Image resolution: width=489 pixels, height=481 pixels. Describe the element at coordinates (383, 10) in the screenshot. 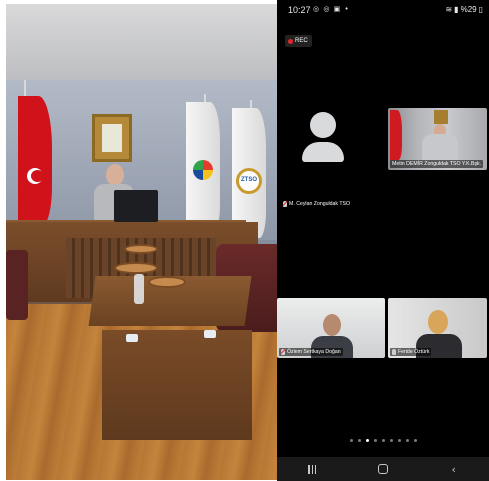

I see `status-bar: 10:27 ◎ ◎ ▣ • ≋ ▮ %29 ▯` at that location.